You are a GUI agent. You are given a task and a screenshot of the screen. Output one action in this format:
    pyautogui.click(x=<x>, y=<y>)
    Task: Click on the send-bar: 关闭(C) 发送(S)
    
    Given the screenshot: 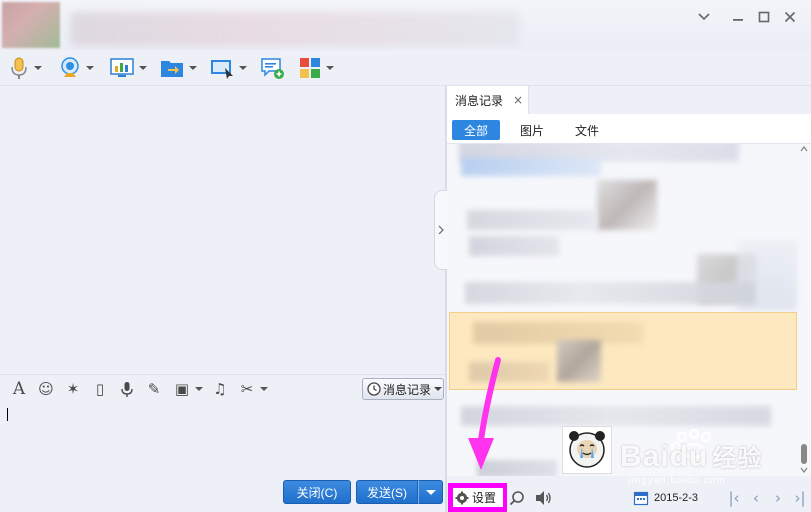 What is the action you would take?
    pyautogui.click(x=222, y=494)
    